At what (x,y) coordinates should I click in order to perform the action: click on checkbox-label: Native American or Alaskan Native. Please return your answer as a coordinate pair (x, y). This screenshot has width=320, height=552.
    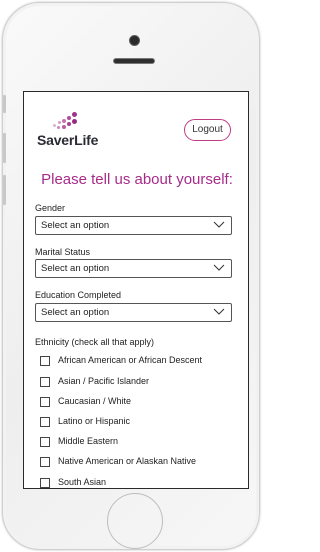
    Looking at the image, I should click on (127, 461).